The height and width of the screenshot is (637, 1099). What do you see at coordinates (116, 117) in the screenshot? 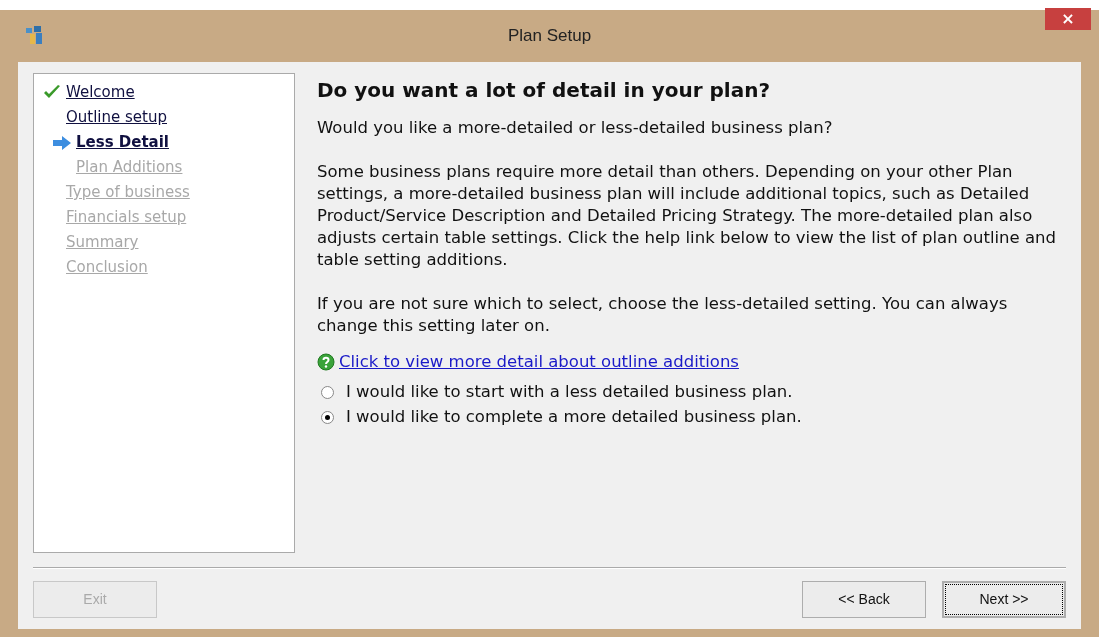
I see `step-link: Outline setup` at bounding box center [116, 117].